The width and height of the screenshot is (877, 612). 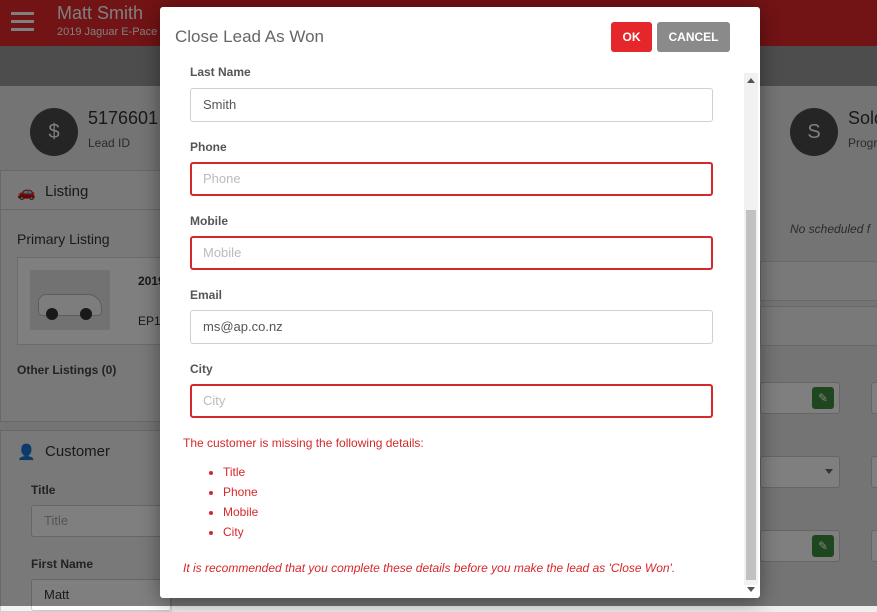 I want to click on dialog-title: Close Lead As Won, so click(x=249, y=36).